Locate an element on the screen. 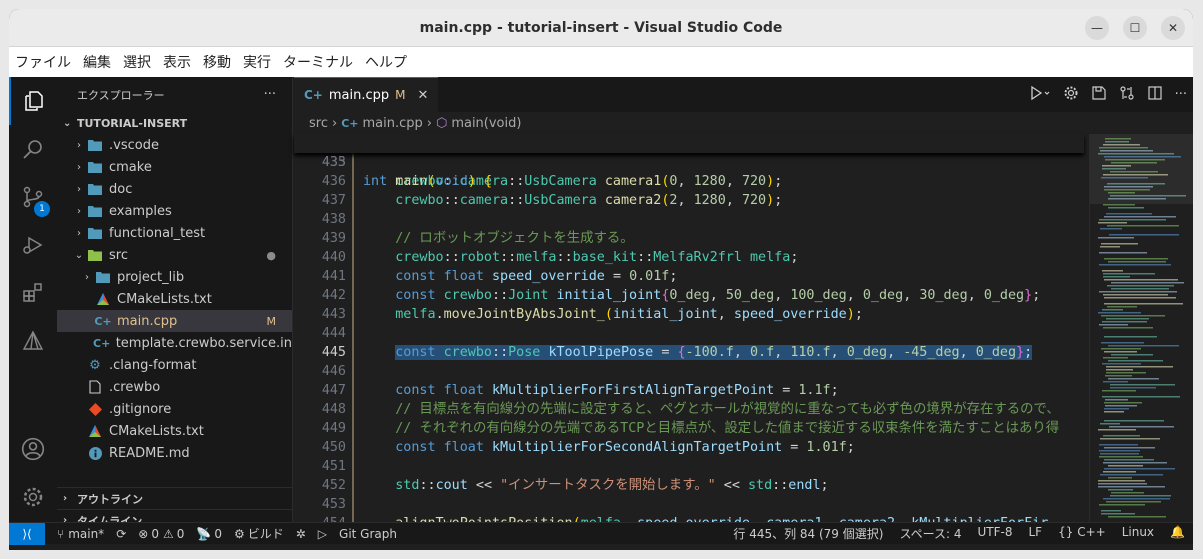  account-icon is located at coordinates (33, 449).